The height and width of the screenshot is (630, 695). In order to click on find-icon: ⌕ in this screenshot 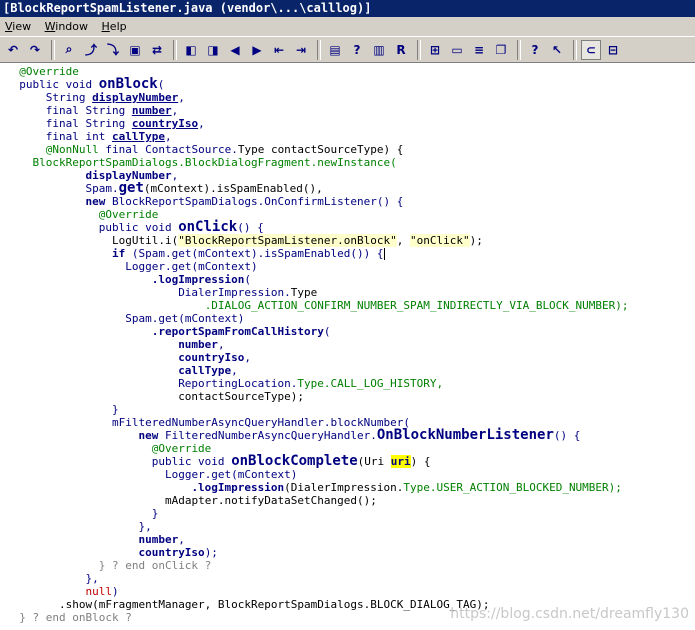, I will do `click(69, 50)`.